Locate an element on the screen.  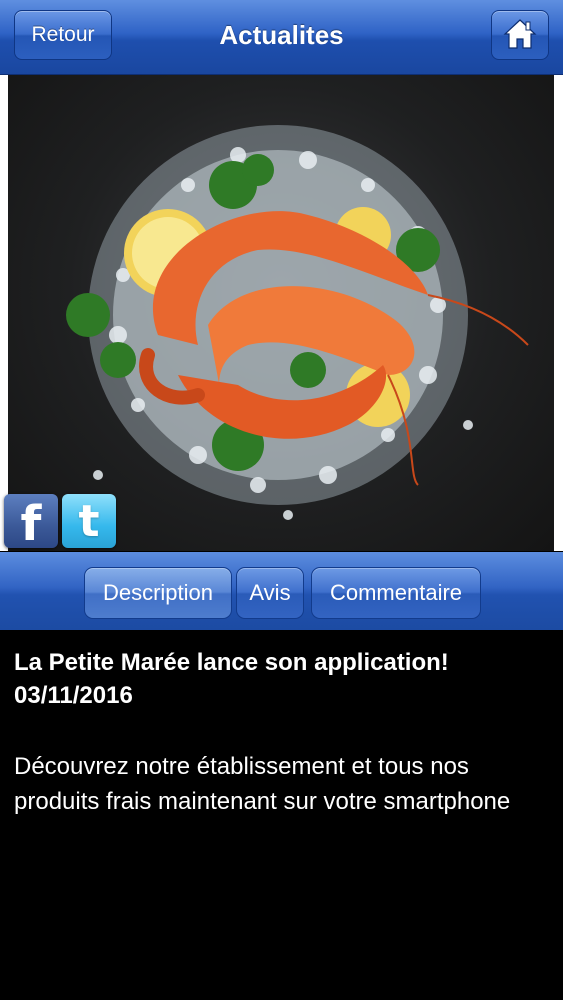
twitter-icon: t is located at coordinates (89, 521).